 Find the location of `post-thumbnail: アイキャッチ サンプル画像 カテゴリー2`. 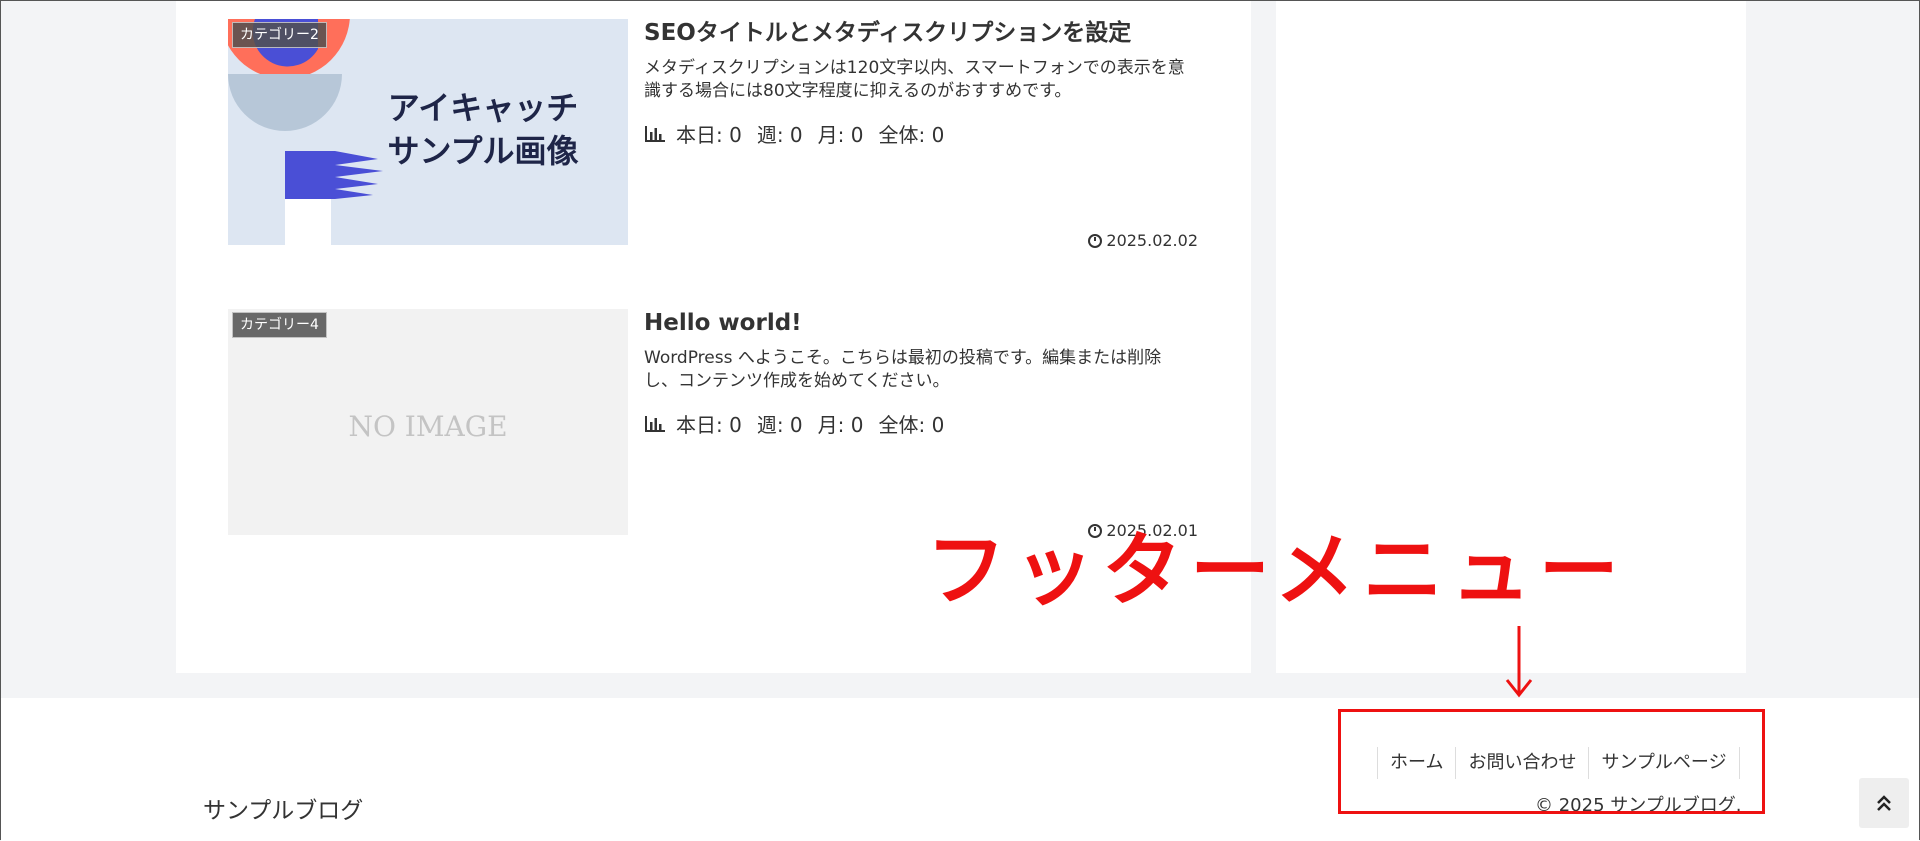

post-thumbnail: アイキャッチ サンプル画像 カテゴリー2 is located at coordinates (428, 132).